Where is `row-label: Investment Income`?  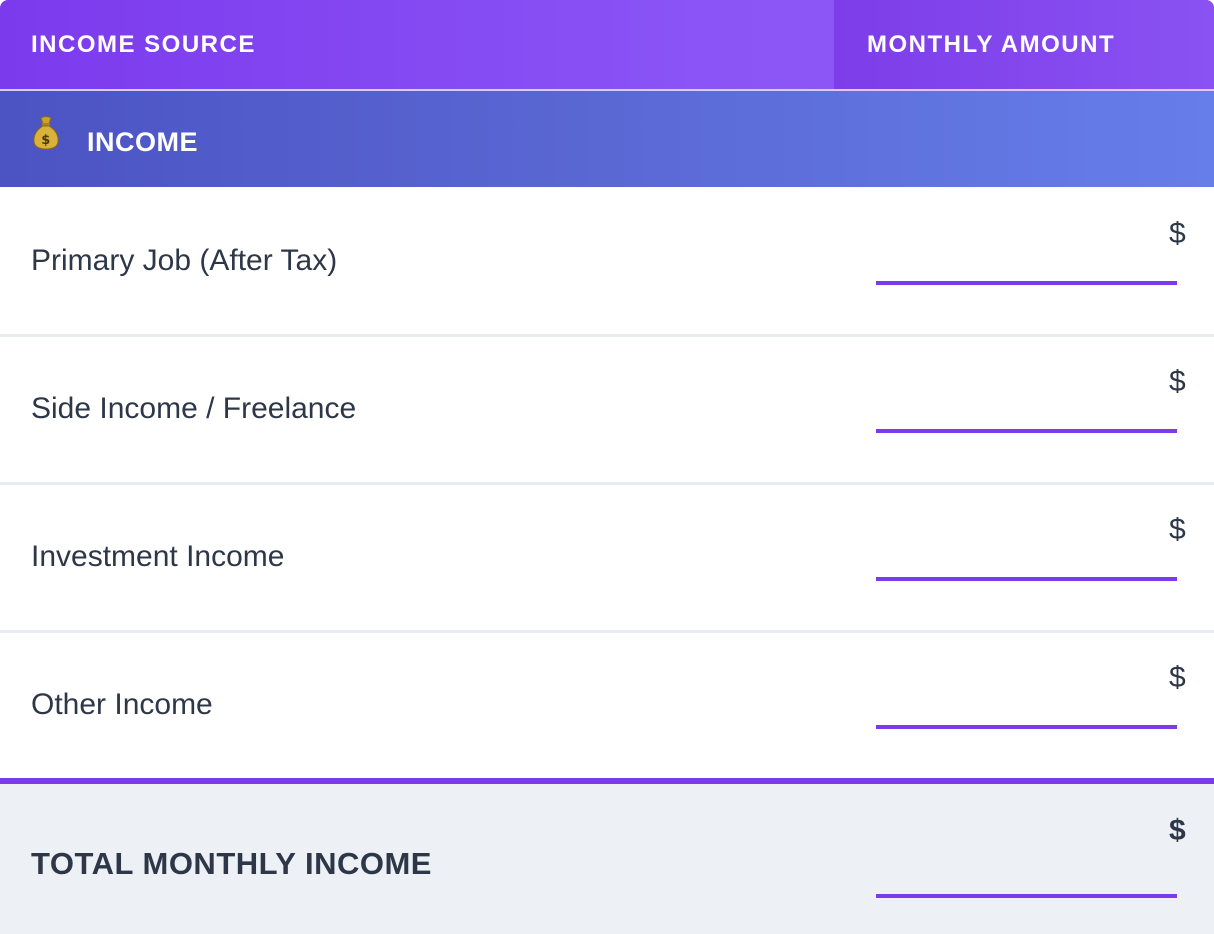
row-label: Investment Income is located at coordinates (158, 556).